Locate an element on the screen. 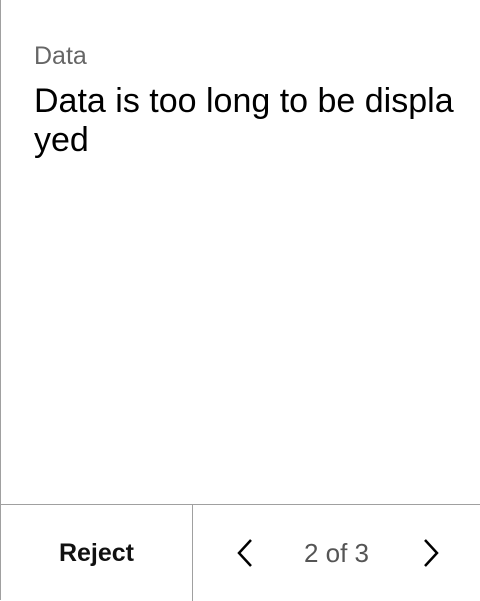 The height and width of the screenshot is (601, 480). reject-button: Reject is located at coordinates (97, 553).